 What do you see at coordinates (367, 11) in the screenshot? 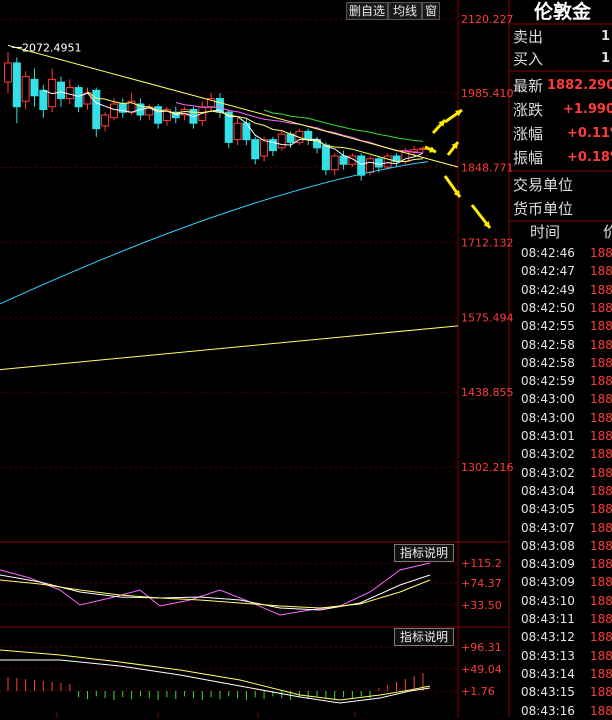
I see `delete-favorite-button: 删自选` at bounding box center [367, 11].